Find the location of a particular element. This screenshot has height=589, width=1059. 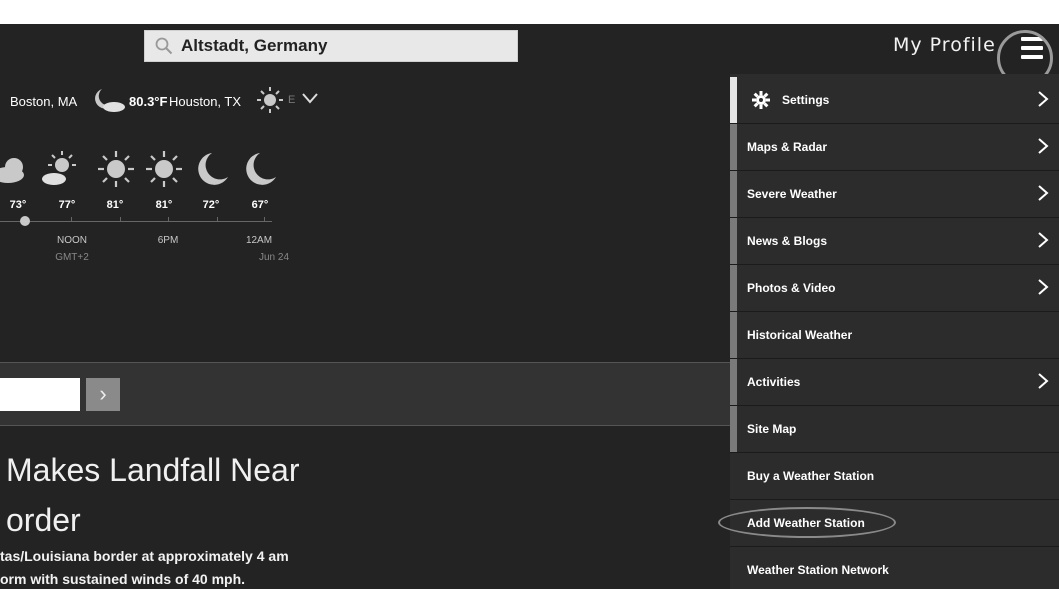

ticker-temp-houston: 80.3°F is located at coordinates (148, 101).